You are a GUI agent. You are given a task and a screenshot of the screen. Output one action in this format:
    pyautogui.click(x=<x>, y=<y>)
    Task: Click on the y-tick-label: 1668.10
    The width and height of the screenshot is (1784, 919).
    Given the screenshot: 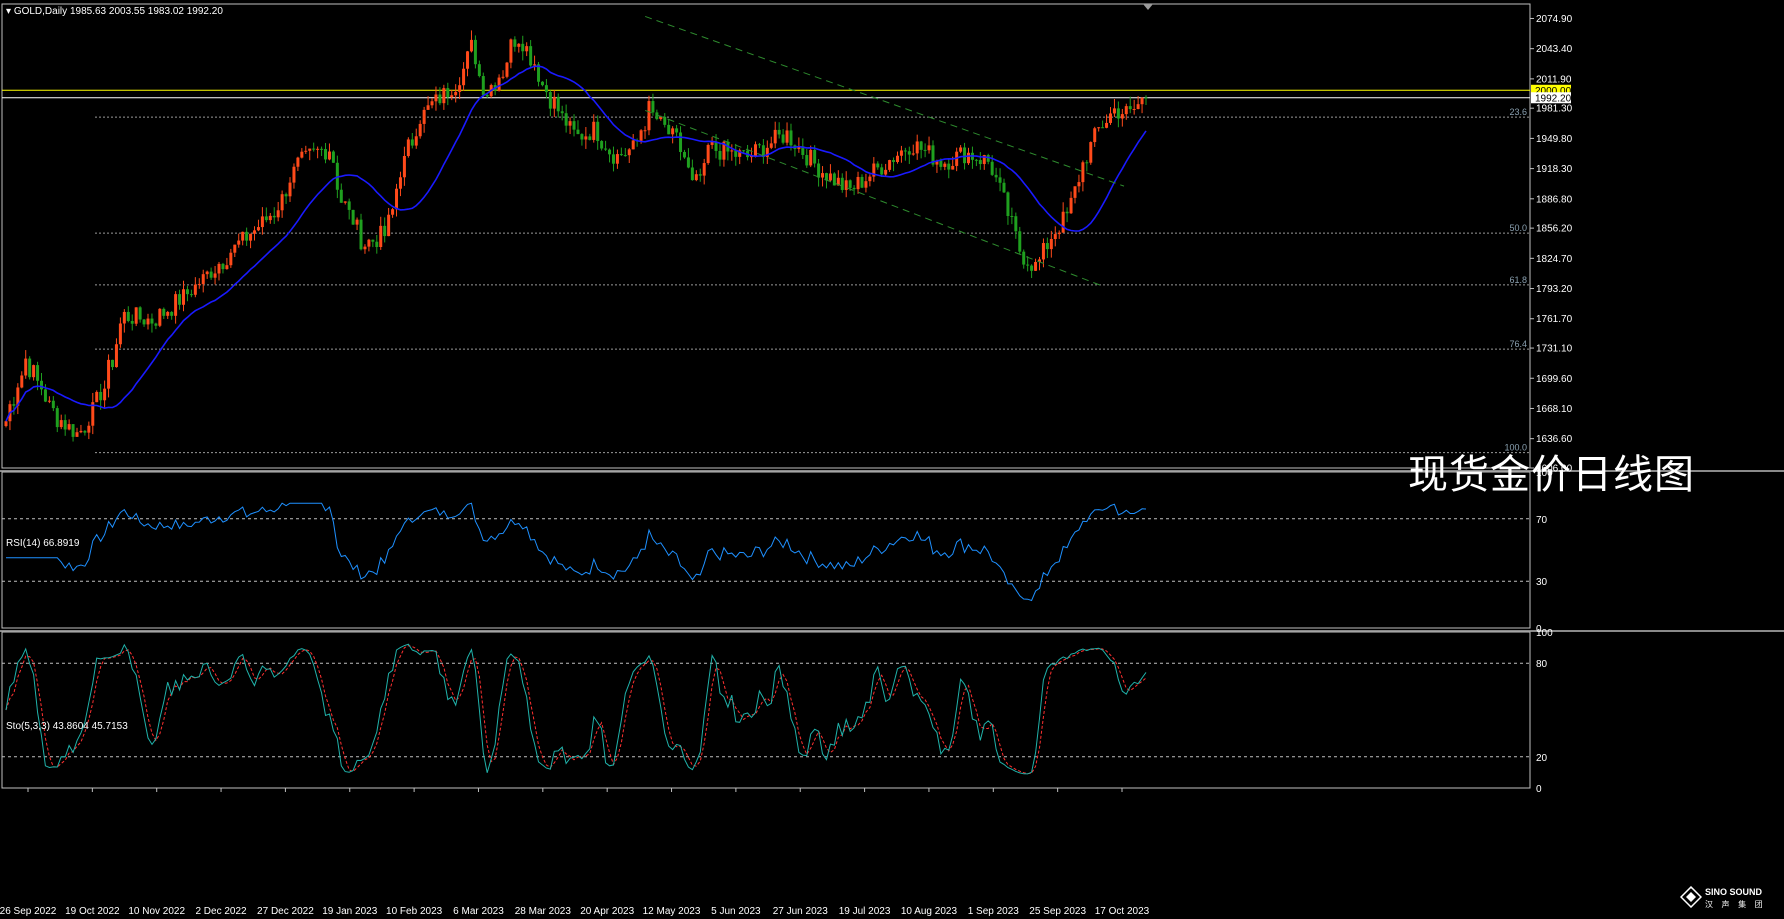 What is the action you would take?
    pyautogui.click(x=1554, y=409)
    